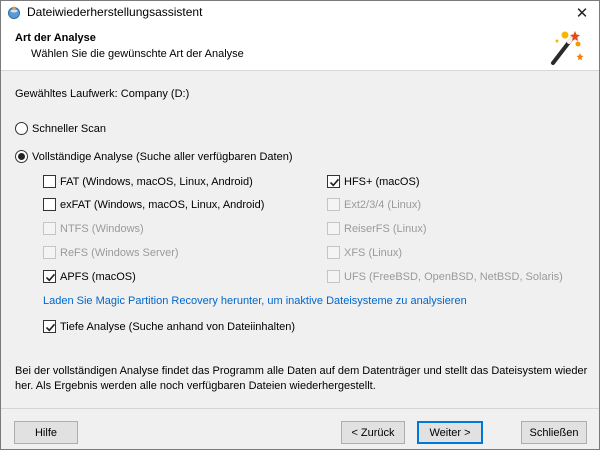 The height and width of the screenshot is (450, 600). I want to click on fs-option-exfat: exFAT (Windows, macOS, Linux, Android), so click(153, 204).